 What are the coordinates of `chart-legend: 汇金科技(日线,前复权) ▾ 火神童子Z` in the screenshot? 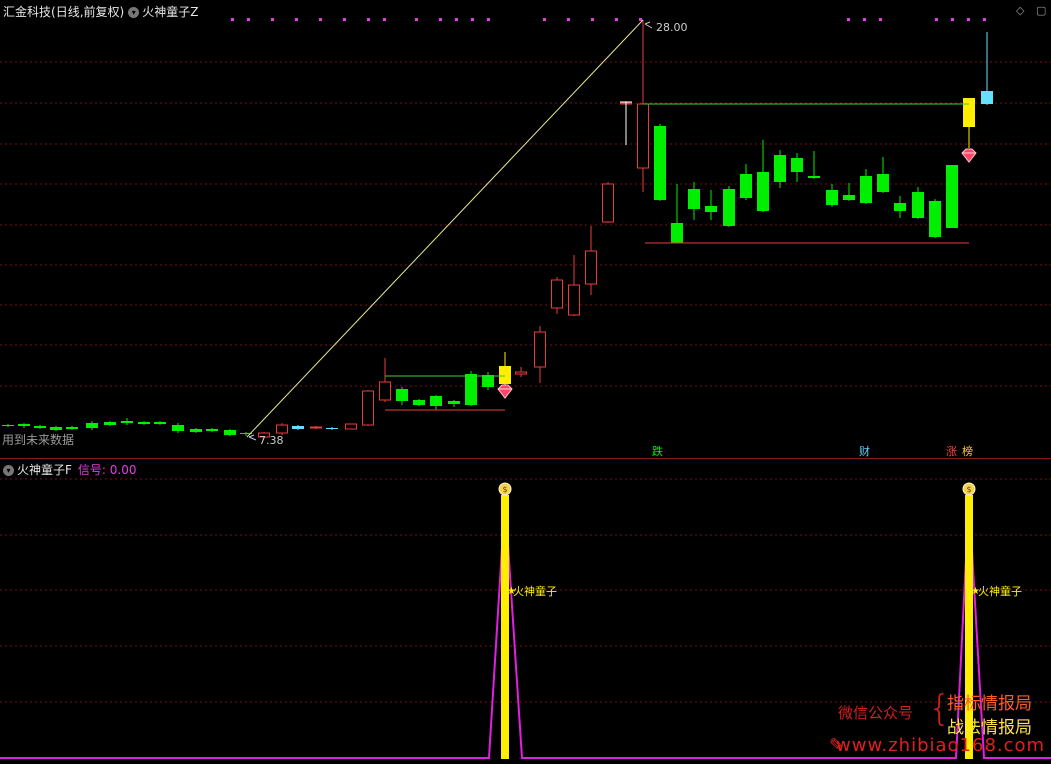 It's located at (100, 11).